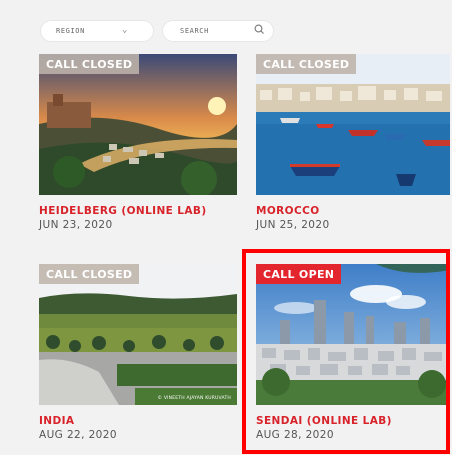 This screenshot has height=455, width=452. I want to click on search-box, so click(218, 31).